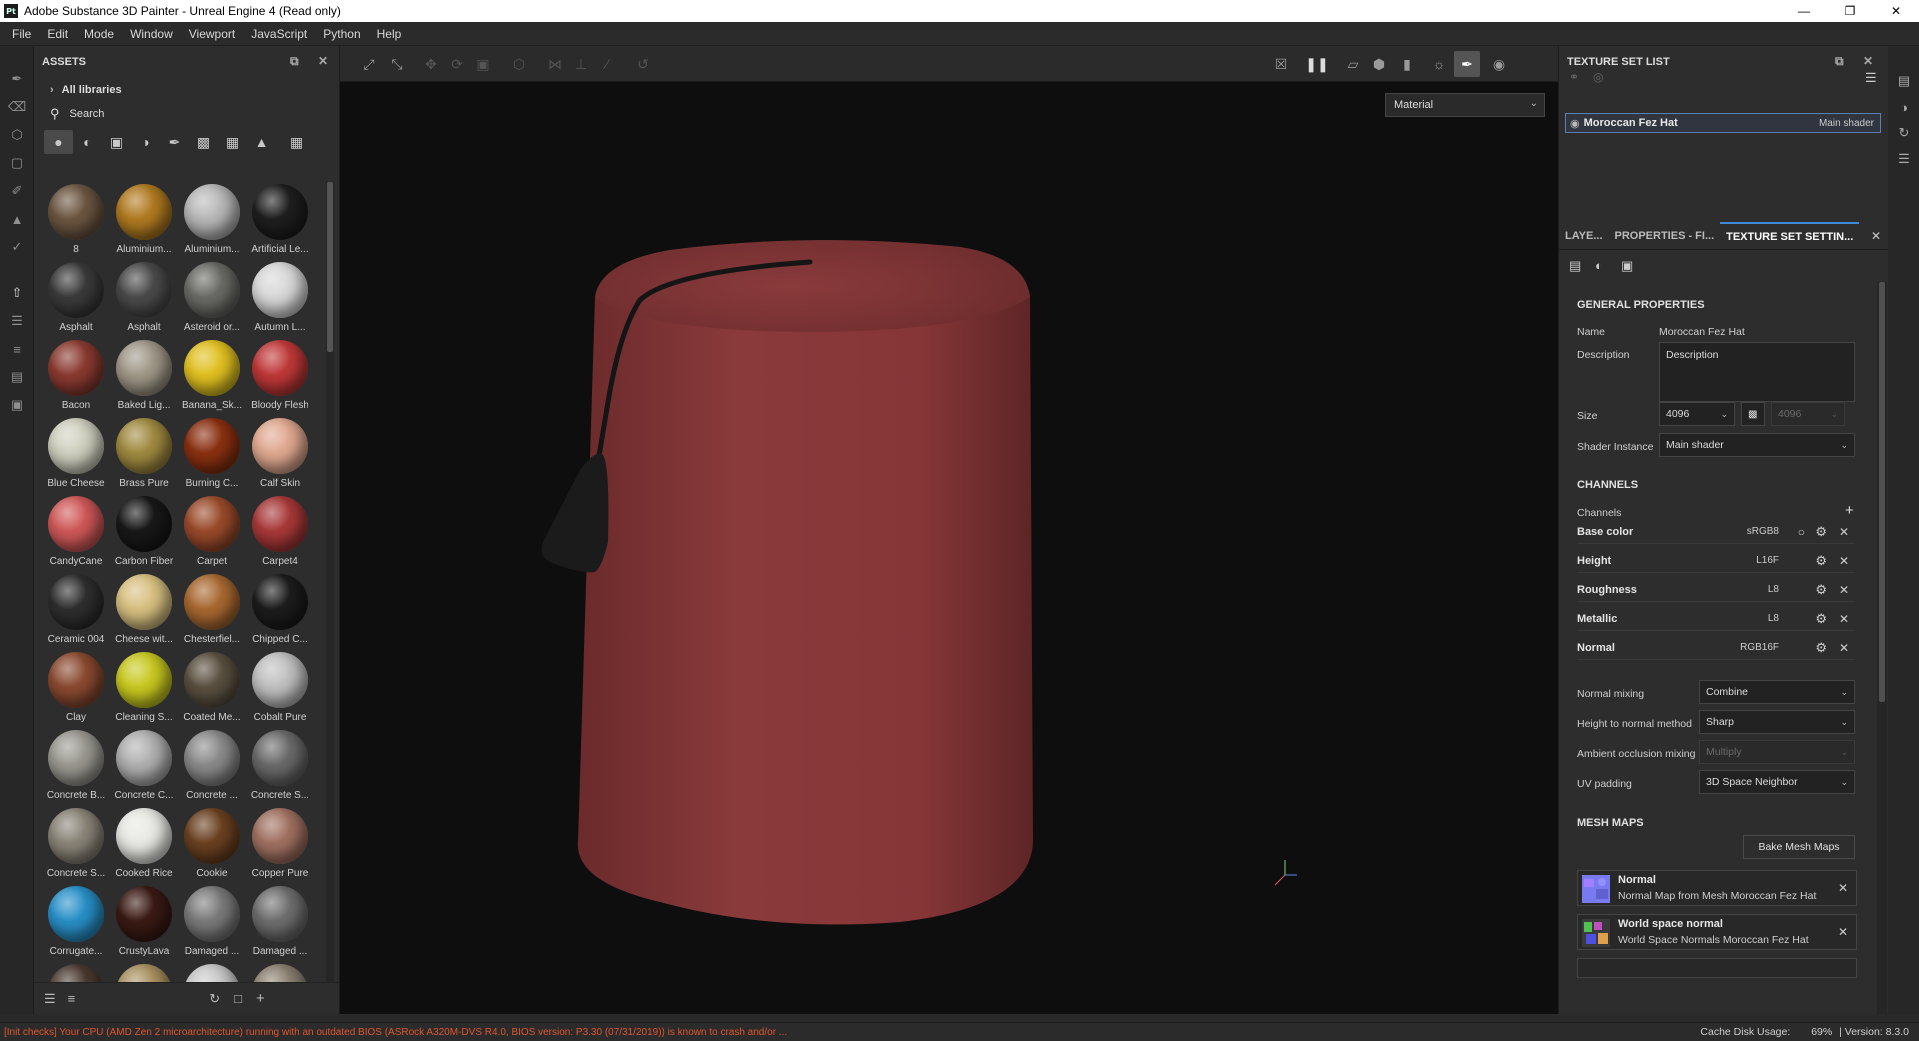  I want to click on assets-search-input: ⚲ Search, so click(186, 114).